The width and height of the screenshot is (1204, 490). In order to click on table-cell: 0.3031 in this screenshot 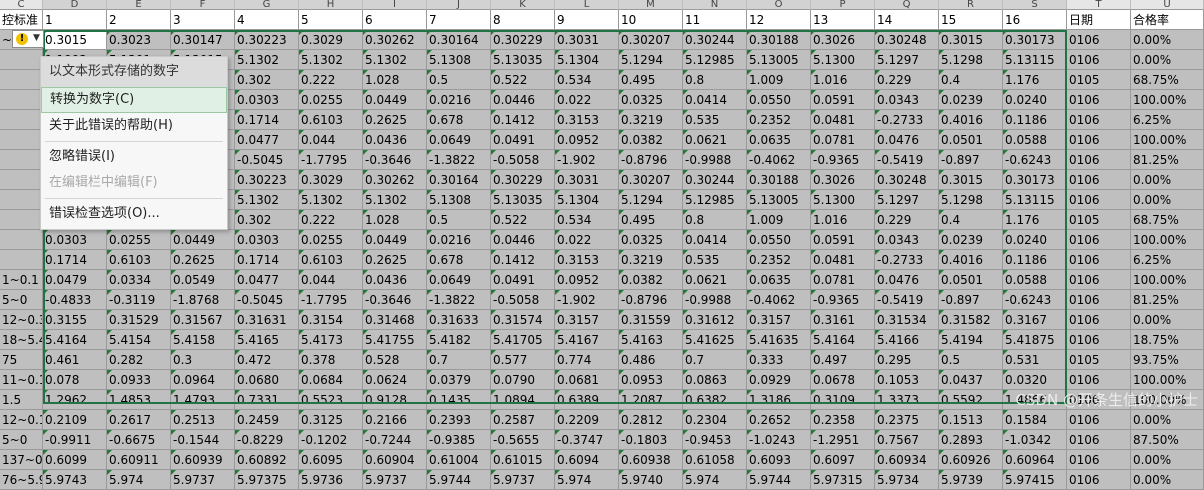, I will do `click(587, 180)`.